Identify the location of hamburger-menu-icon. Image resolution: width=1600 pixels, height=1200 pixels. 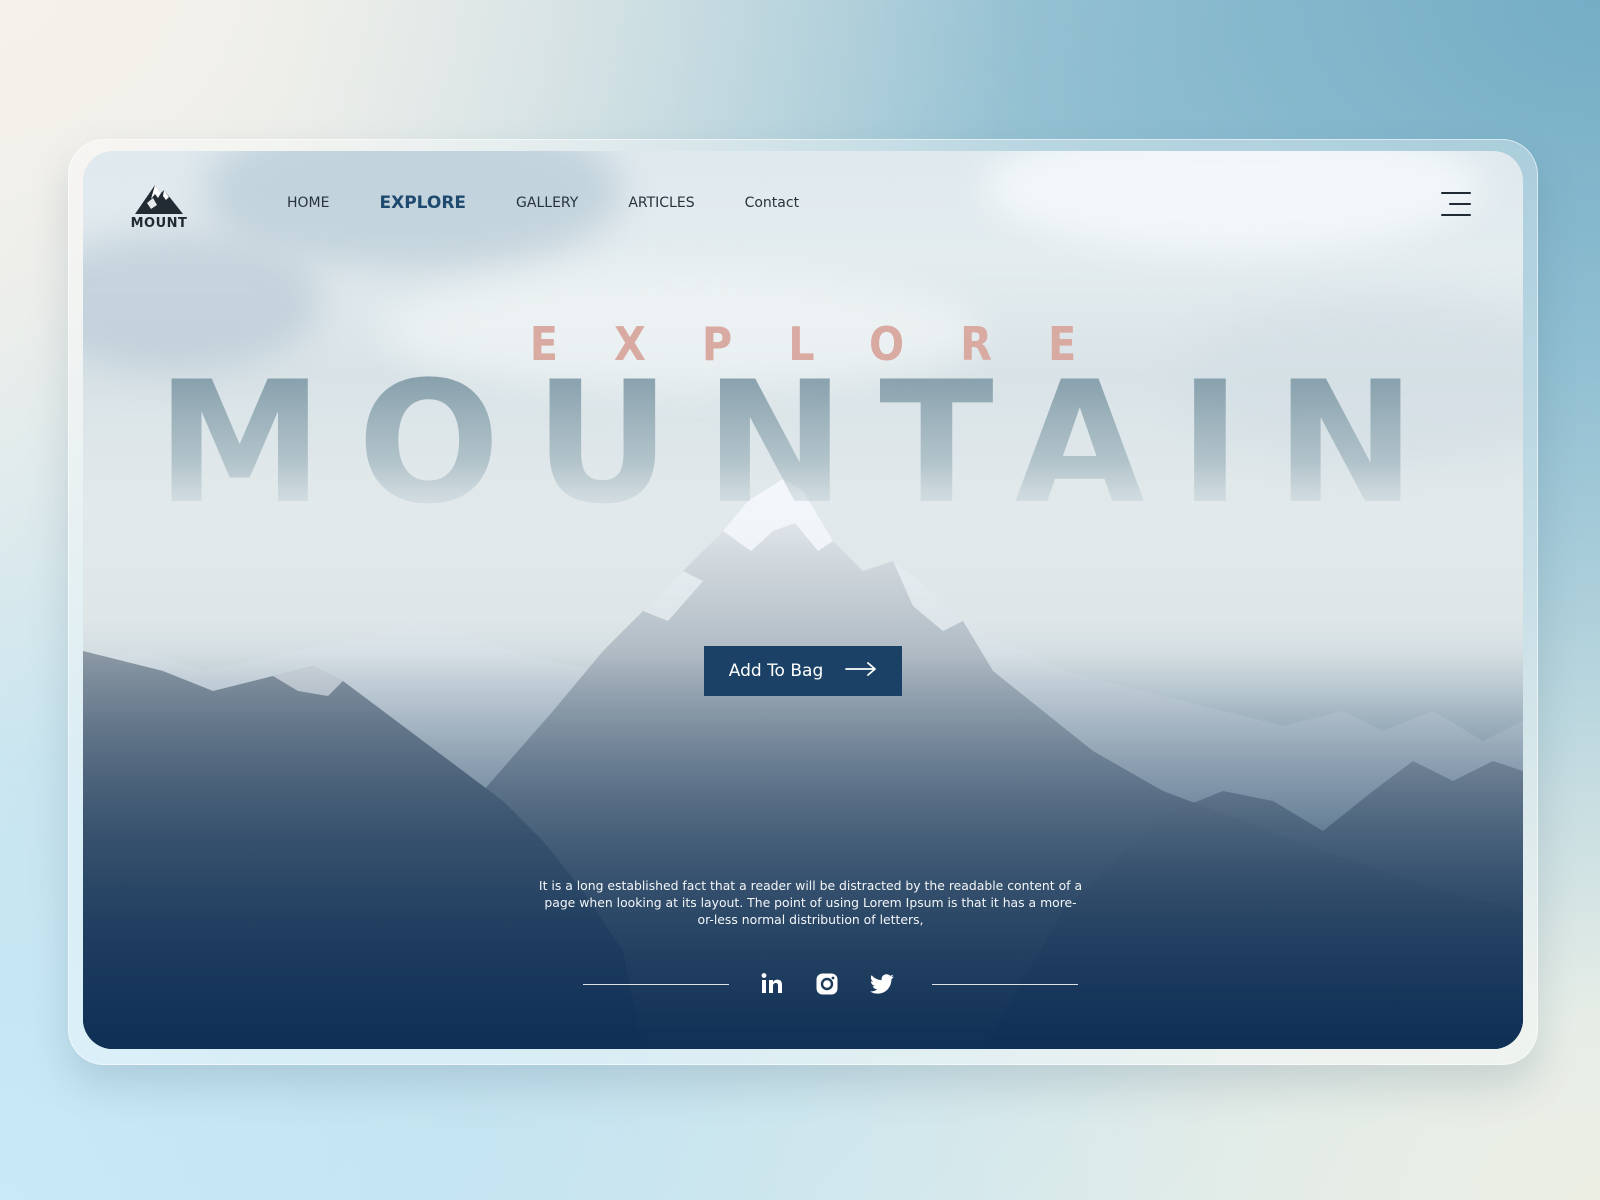
(1456, 204).